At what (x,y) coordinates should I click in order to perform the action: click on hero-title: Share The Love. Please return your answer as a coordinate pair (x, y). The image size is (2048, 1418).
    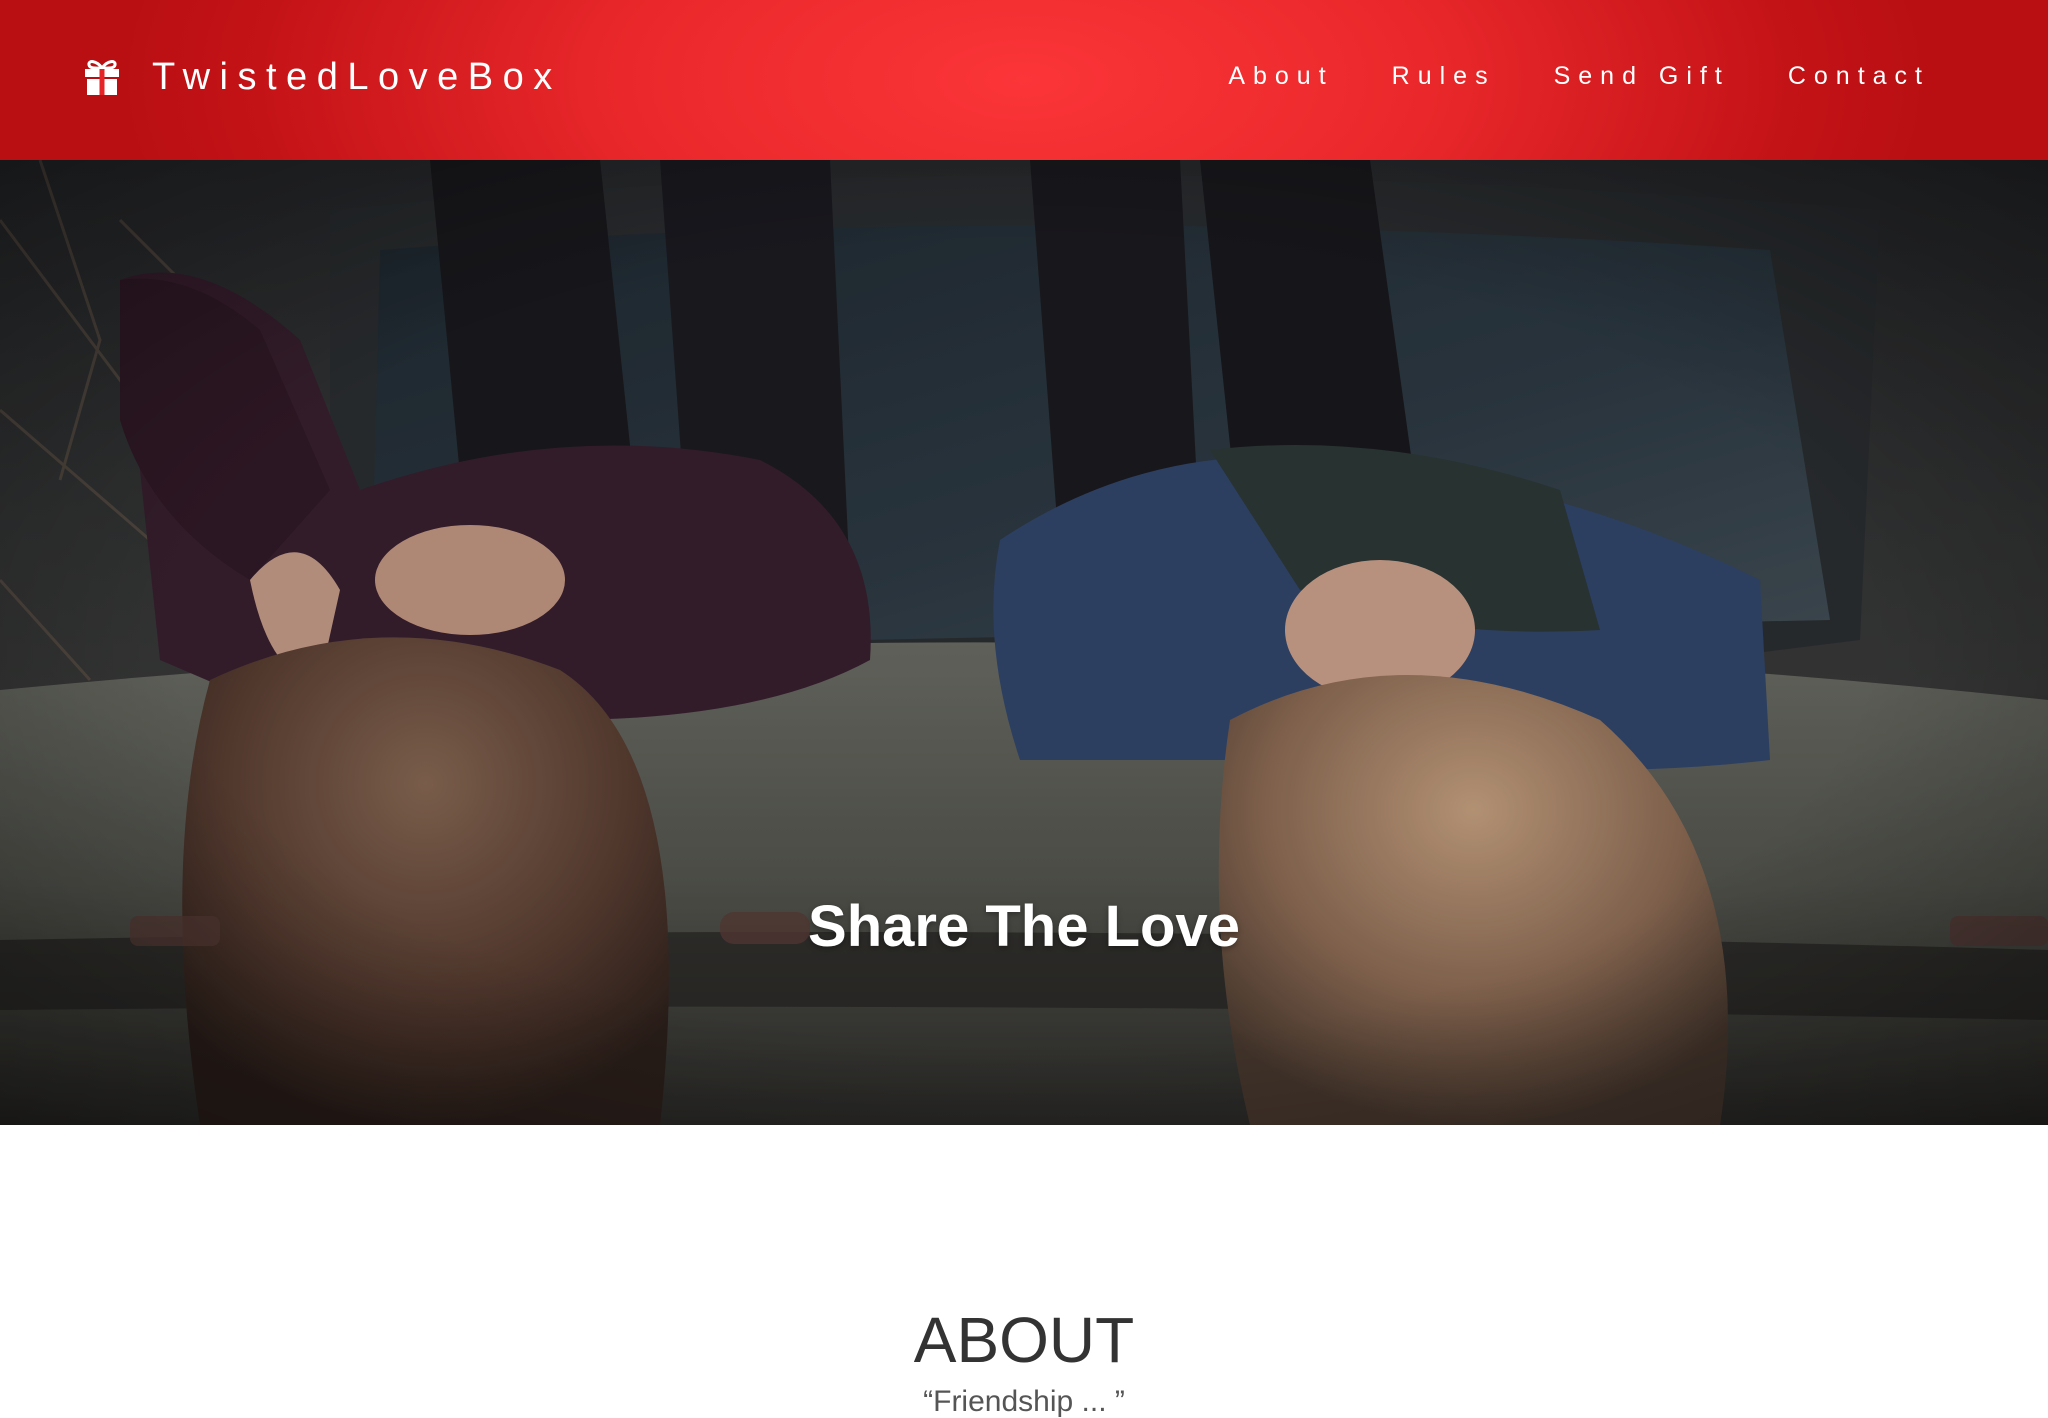
    Looking at the image, I should click on (1024, 926).